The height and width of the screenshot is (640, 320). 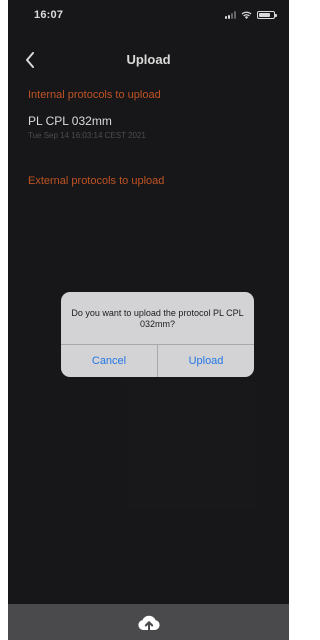 I want to click on upload-button: Upload, so click(x=206, y=361).